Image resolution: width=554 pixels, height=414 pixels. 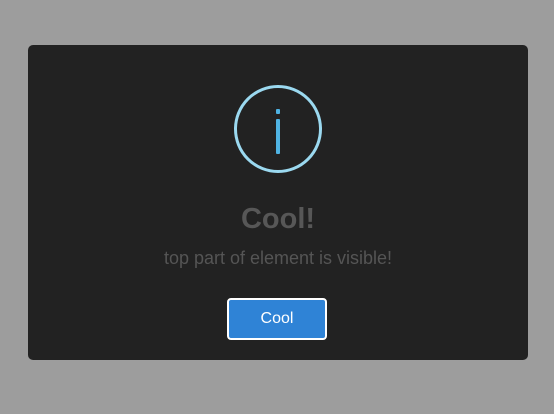 I want to click on dialog-title: Cool!, so click(x=278, y=219).